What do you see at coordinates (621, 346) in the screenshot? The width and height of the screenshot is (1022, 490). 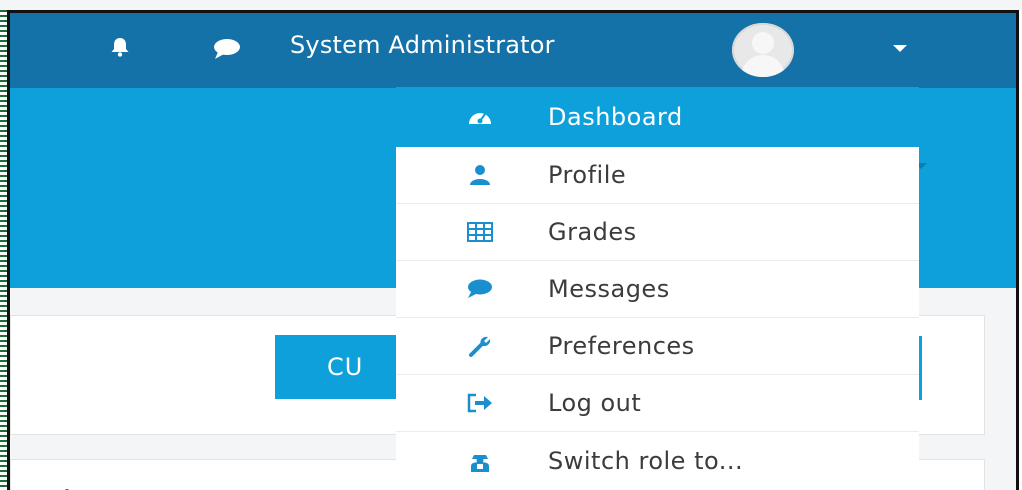 I see `menu-item-label: Preferences` at bounding box center [621, 346].